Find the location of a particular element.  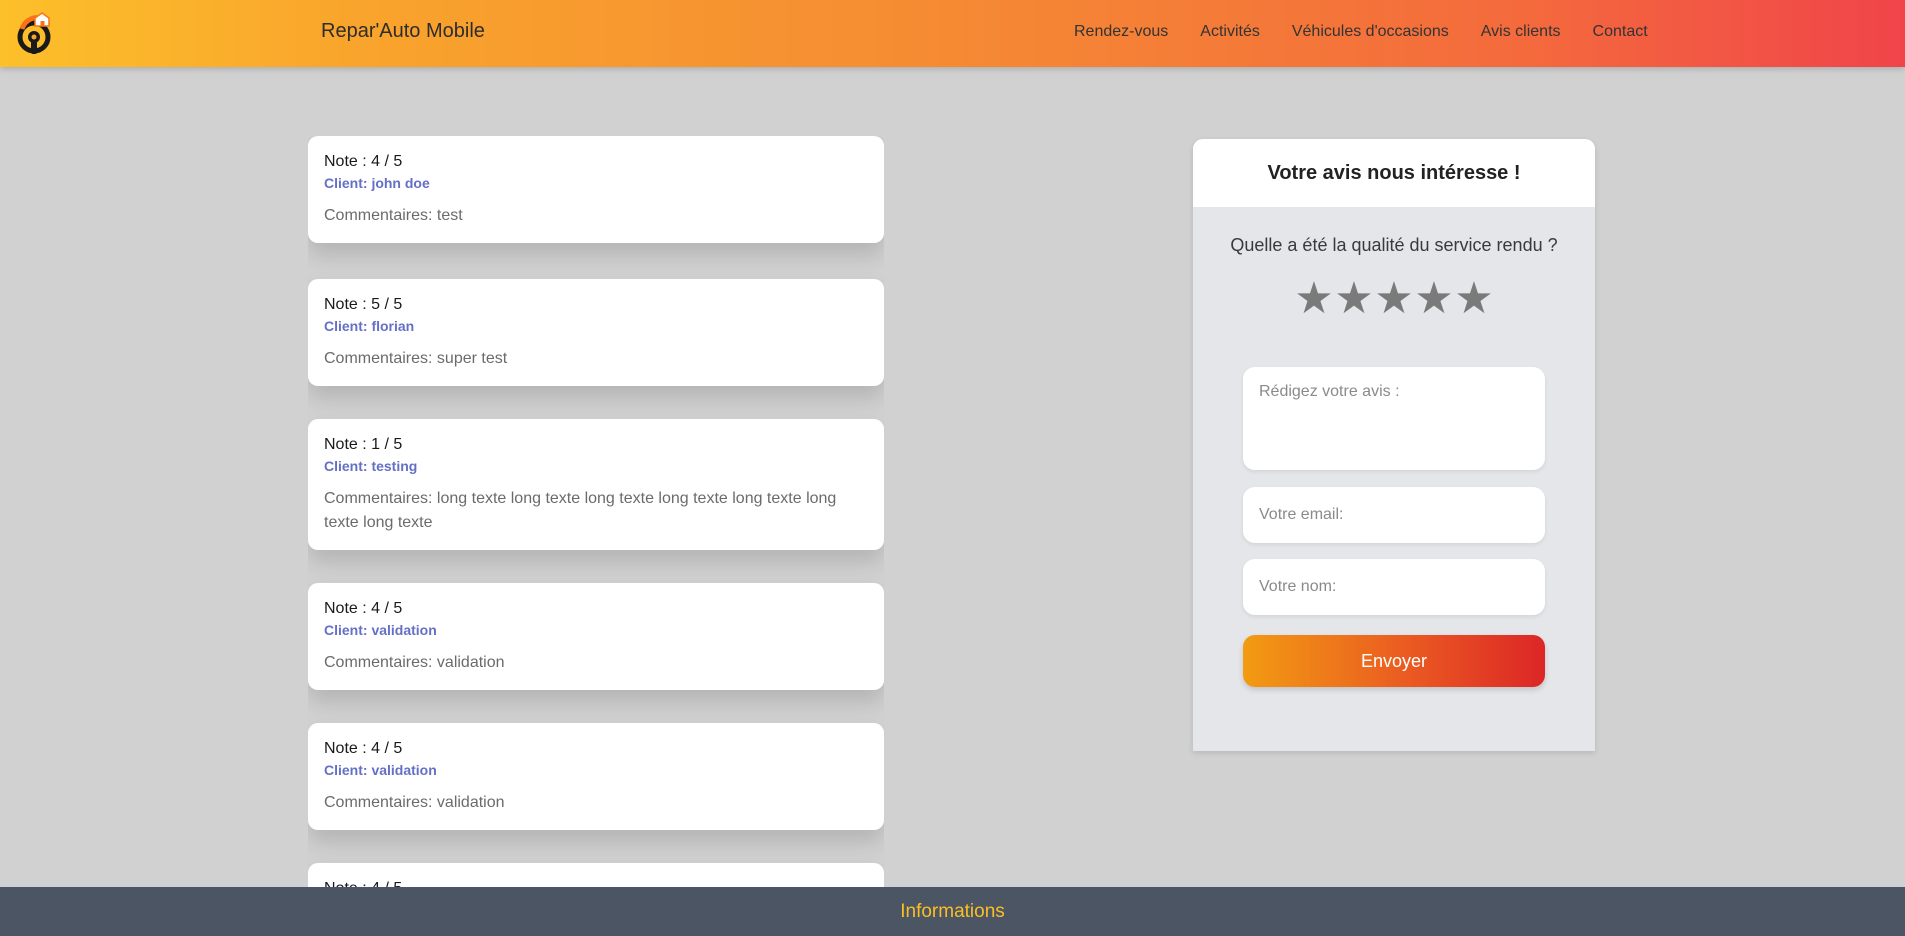

review-textarea is located at coordinates (1394, 418).